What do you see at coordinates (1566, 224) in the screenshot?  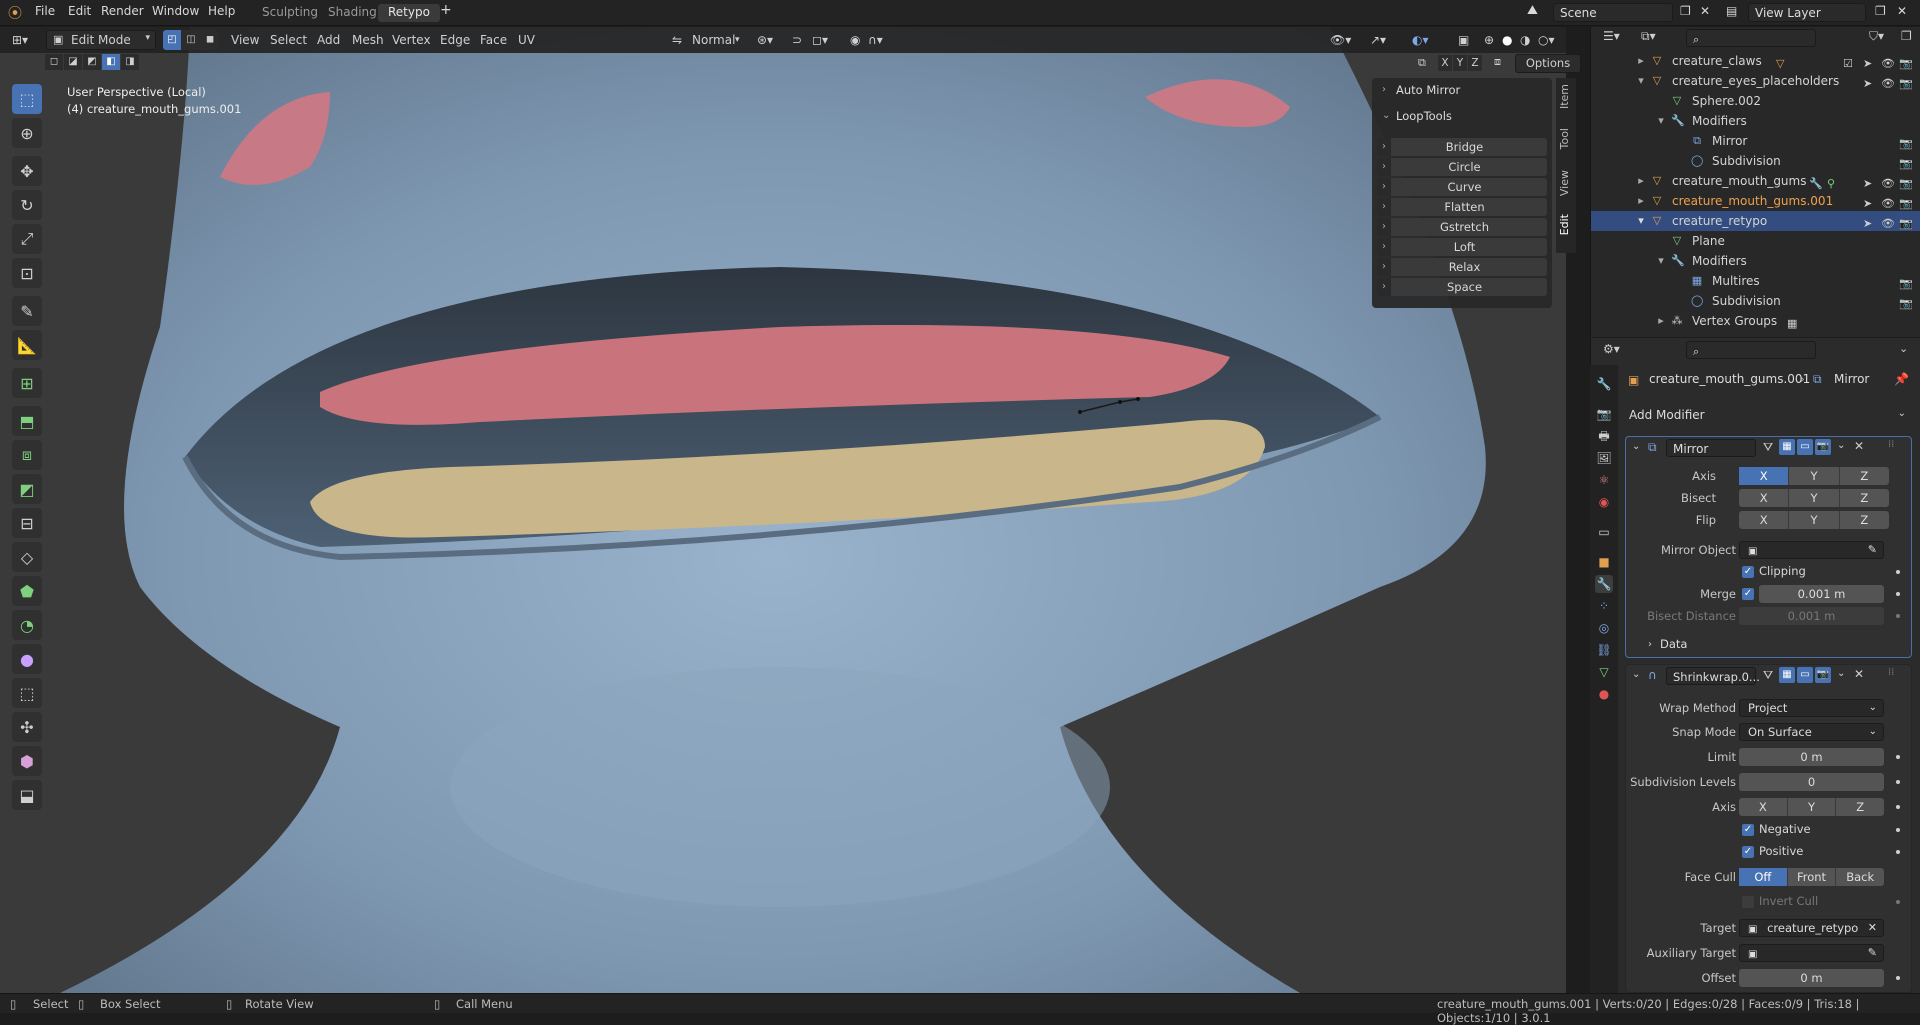 I see `tab-edit: Edit` at bounding box center [1566, 224].